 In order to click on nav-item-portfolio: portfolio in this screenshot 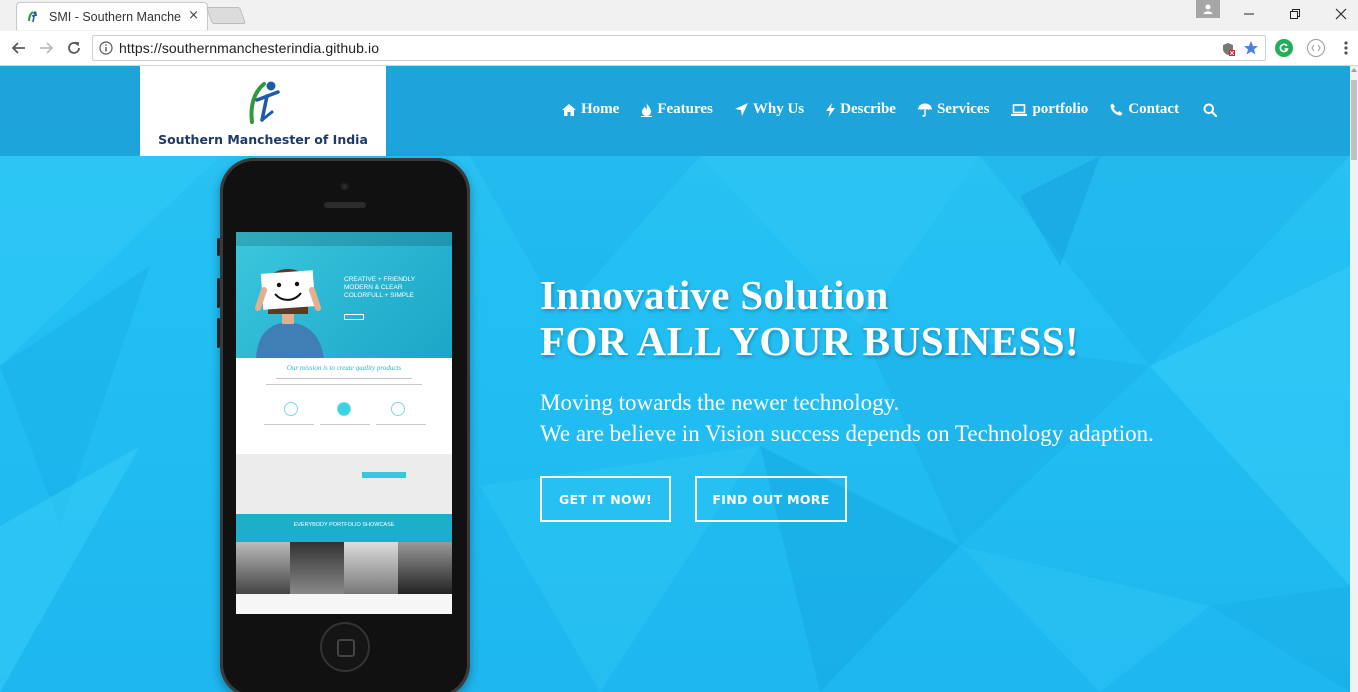, I will do `click(1049, 109)`.